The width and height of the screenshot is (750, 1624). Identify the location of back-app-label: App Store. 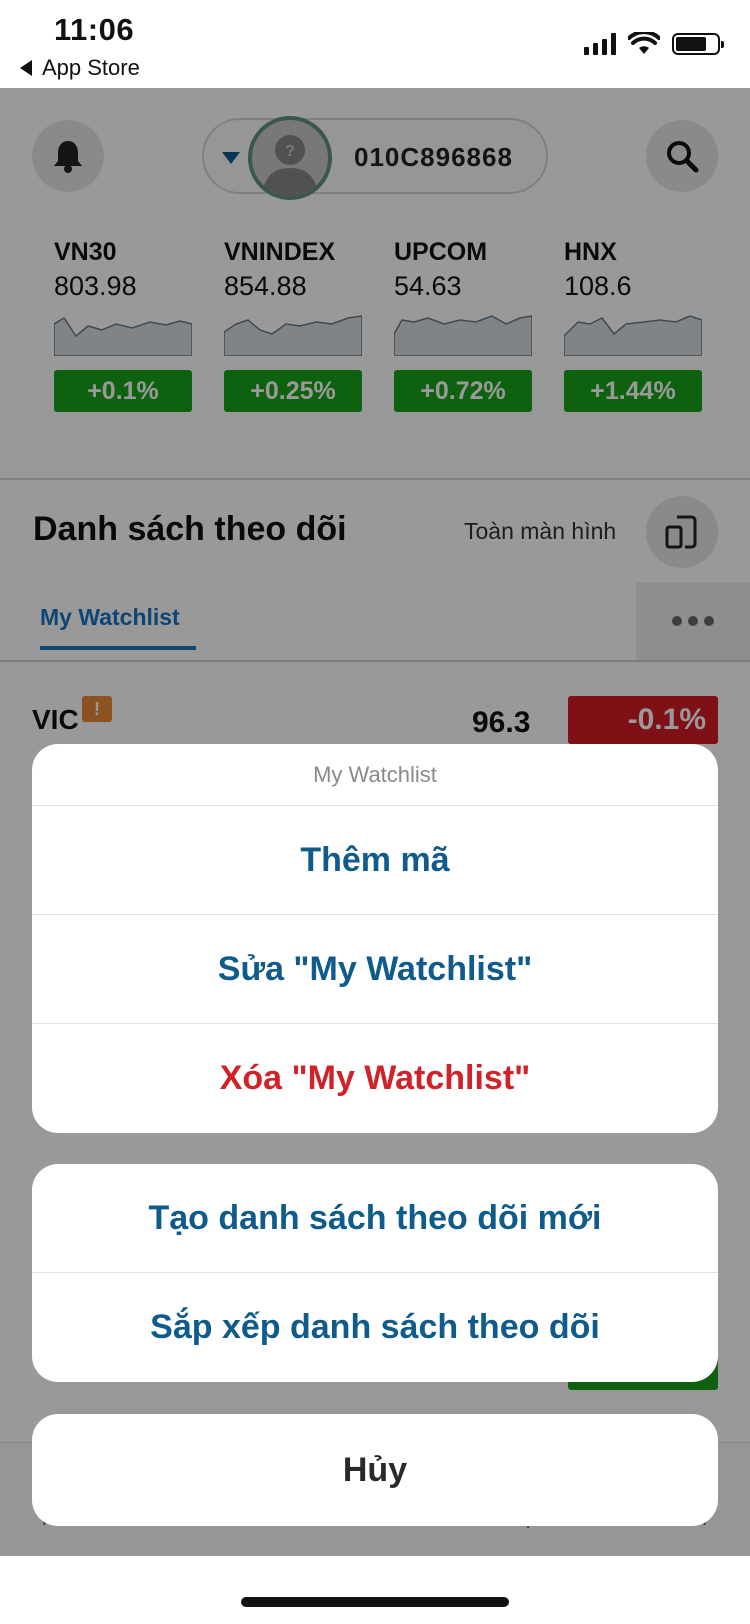
(91, 67).